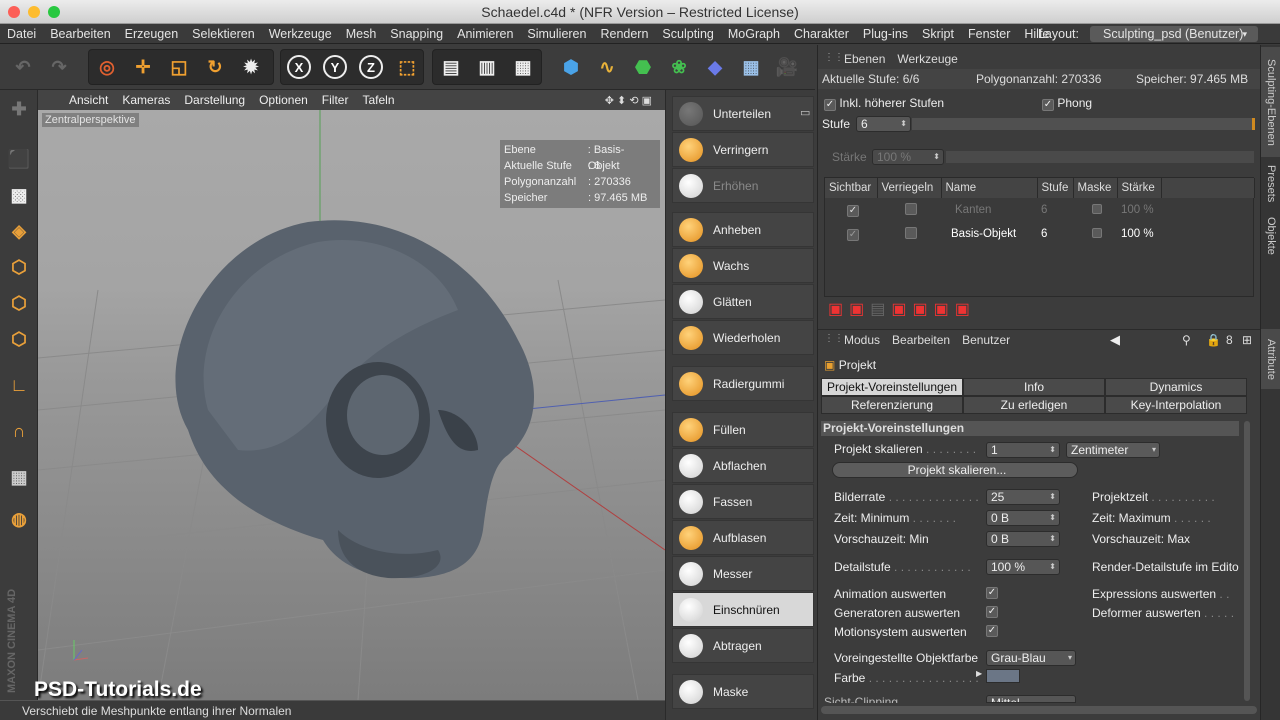 The width and height of the screenshot is (1280, 720). What do you see at coordinates (743, 537) in the screenshot?
I see `sculpt-tool-button: Aufblasen` at bounding box center [743, 537].